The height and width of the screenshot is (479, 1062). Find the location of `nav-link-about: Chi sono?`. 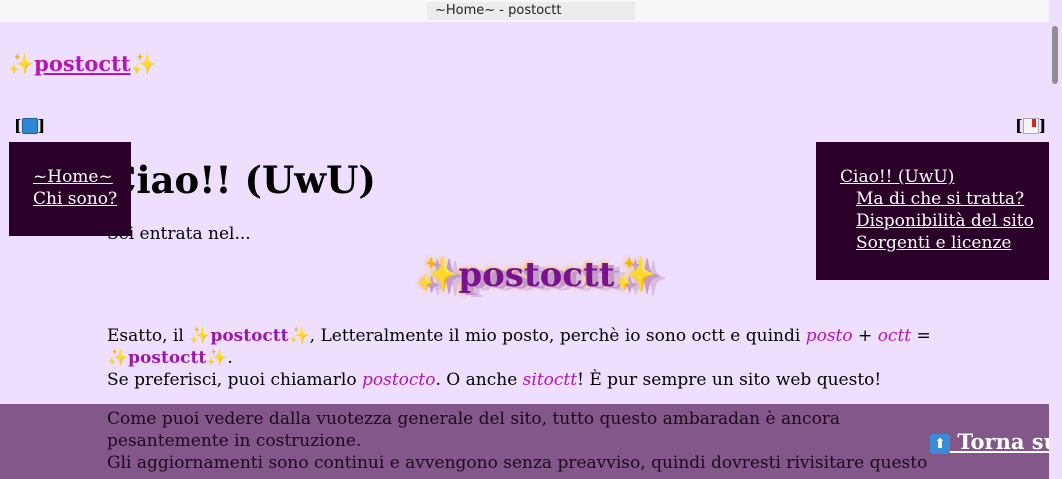

nav-link-about: Chi sono? is located at coordinates (82, 199).